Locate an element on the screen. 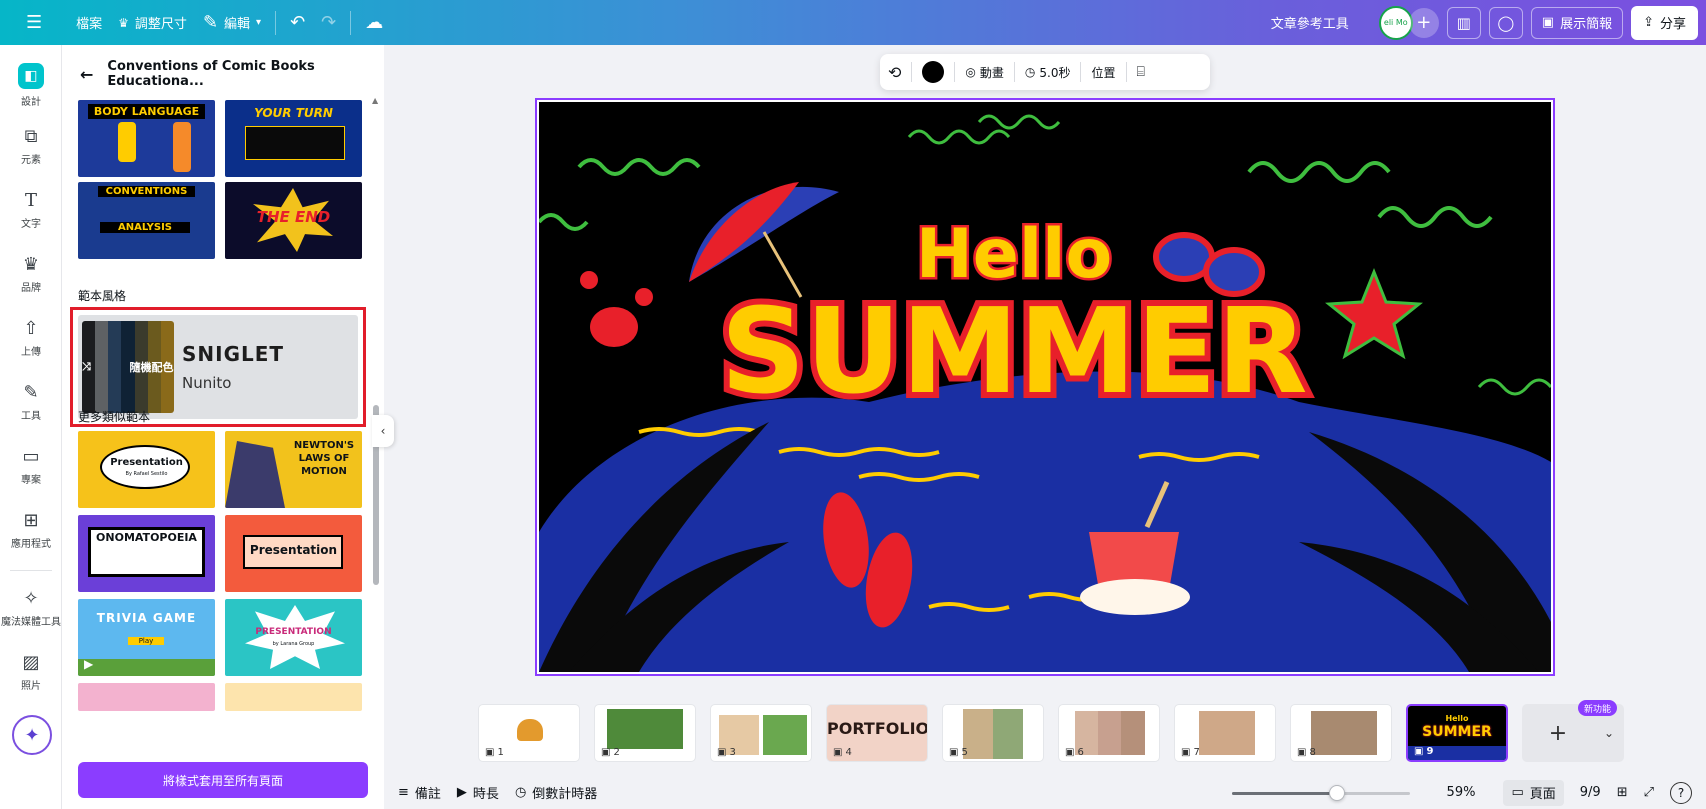 The image size is (1706, 809). similar-template-thumb: NEWTON'S LAWS OF MOTION is located at coordinates (293, 469).